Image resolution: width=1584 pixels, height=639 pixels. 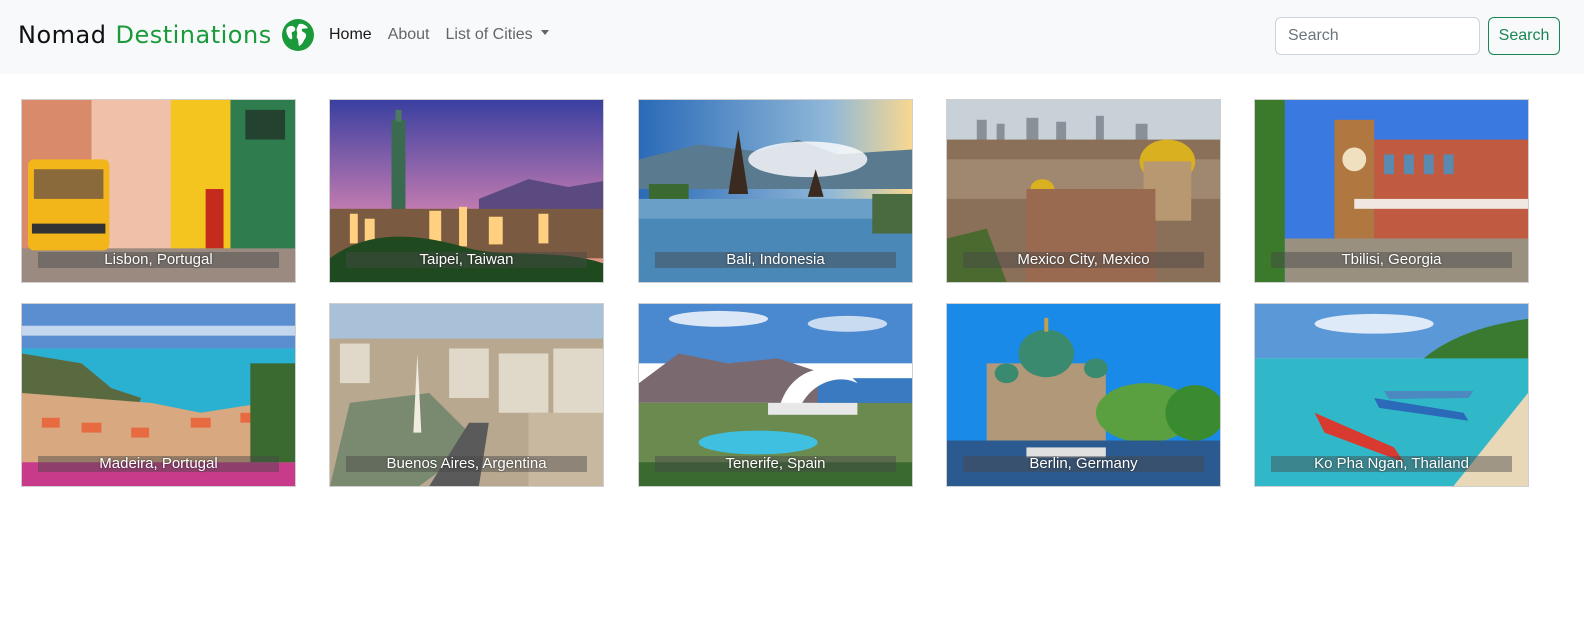 What do you see at coordinates (158, 191) in the screenshot?
I see `city-card-lisbon: Lisbon, Portugal` at bounding box center [158, 191].